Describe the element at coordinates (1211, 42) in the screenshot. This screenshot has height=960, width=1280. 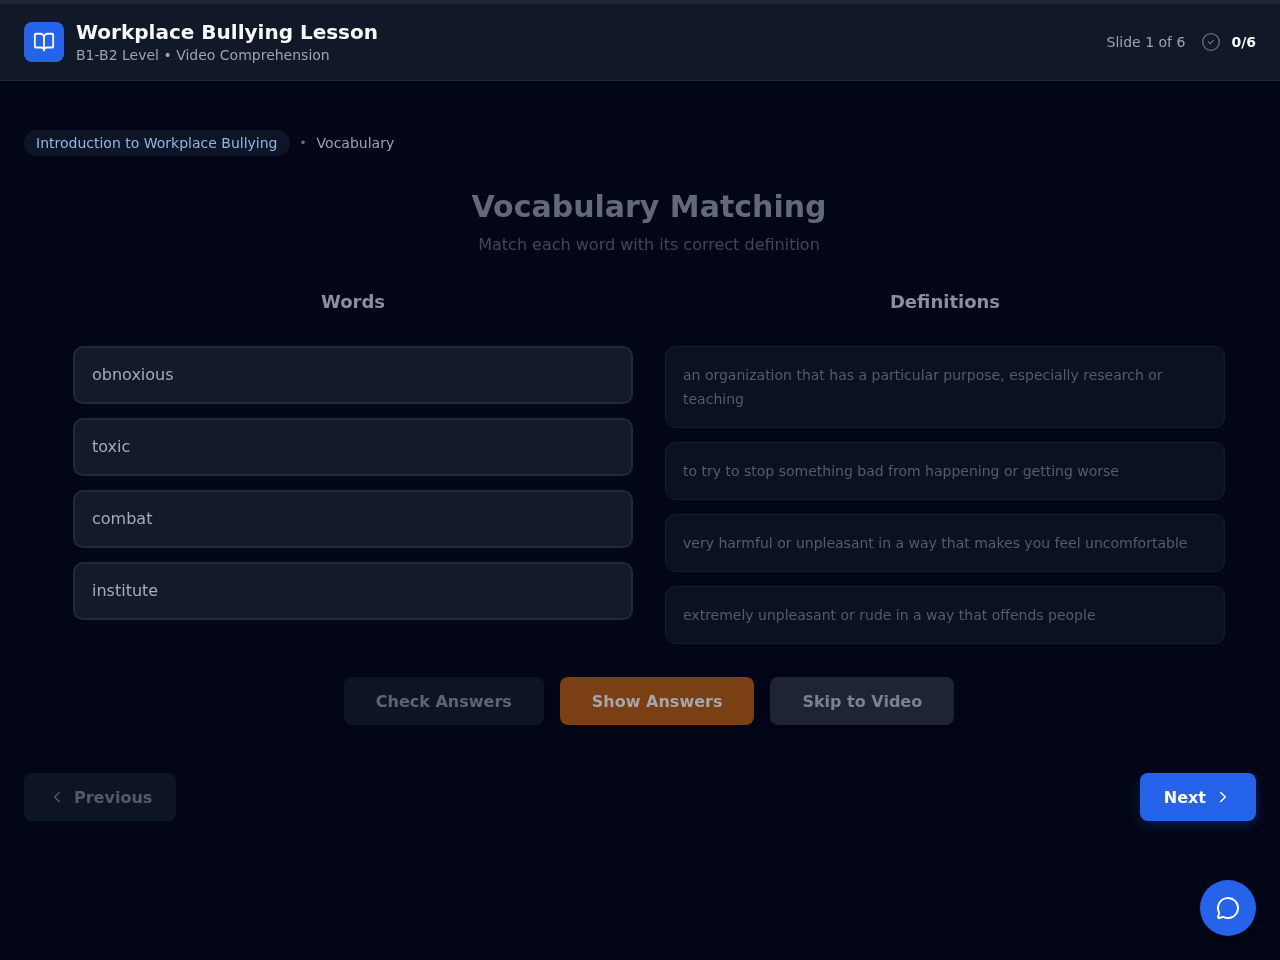
I see `check-circle-icon` at that location.